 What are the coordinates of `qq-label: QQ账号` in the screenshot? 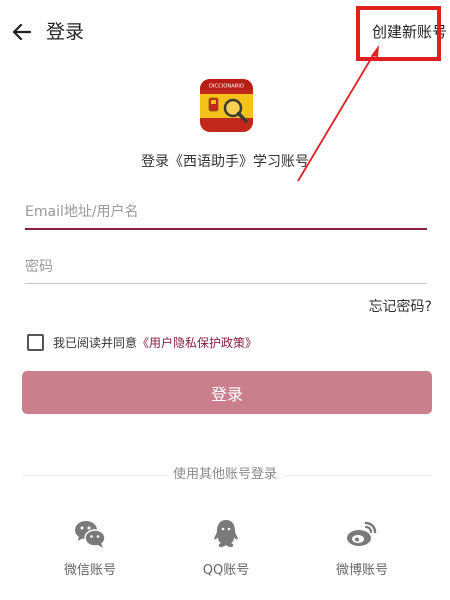 It's located at (226, 570).